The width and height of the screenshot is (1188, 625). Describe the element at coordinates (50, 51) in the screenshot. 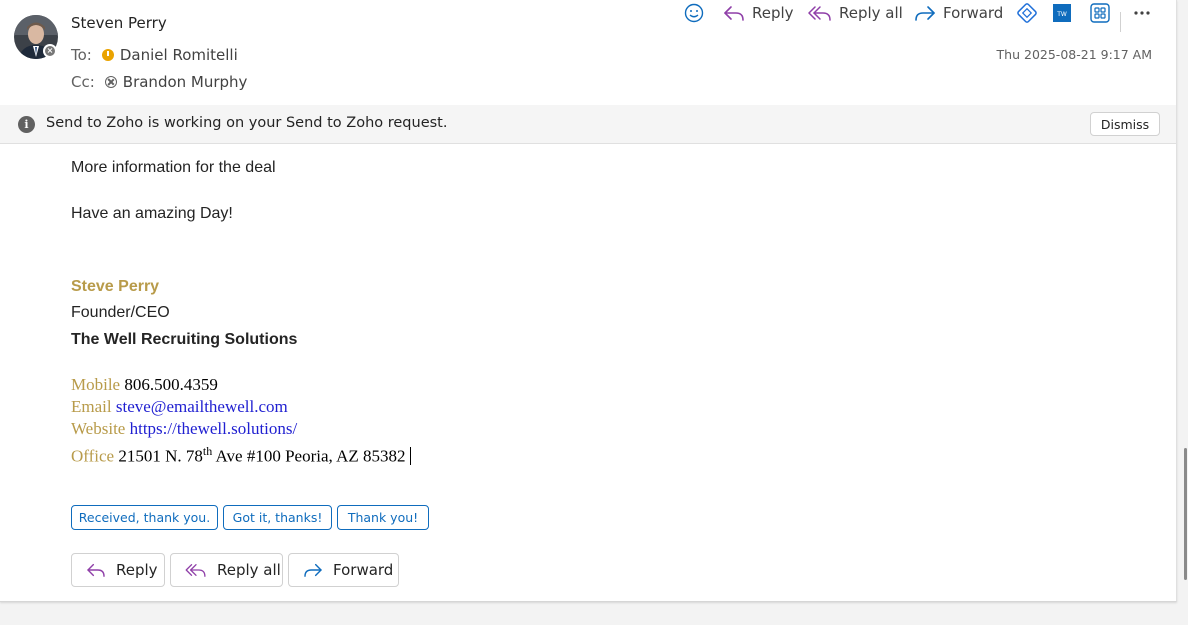

I see `sender-presence-icon: ×` at that location.